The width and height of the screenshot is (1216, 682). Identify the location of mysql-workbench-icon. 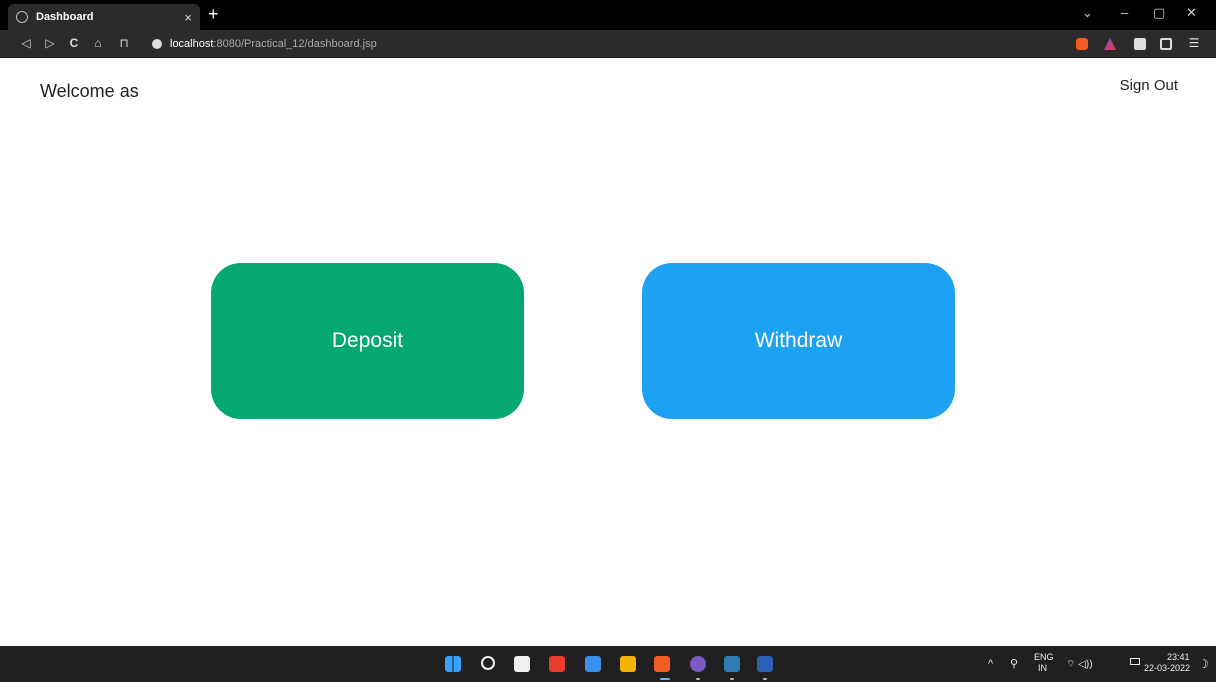
(732, 664).